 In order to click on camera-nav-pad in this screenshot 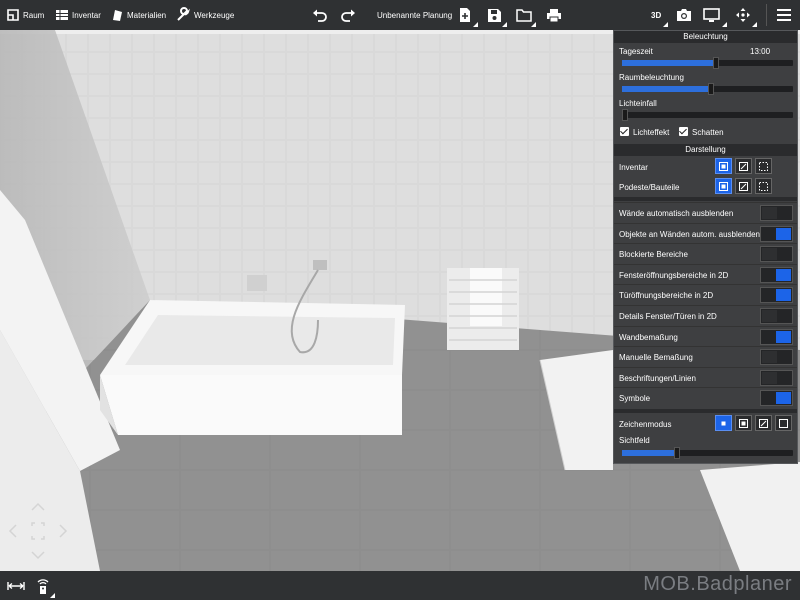, I will do `click(38, 531)`.